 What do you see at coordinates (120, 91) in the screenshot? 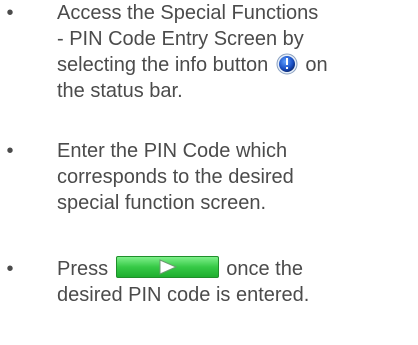
I see `step-1-line-4: the status bar.` at bounding box center [120, 91].